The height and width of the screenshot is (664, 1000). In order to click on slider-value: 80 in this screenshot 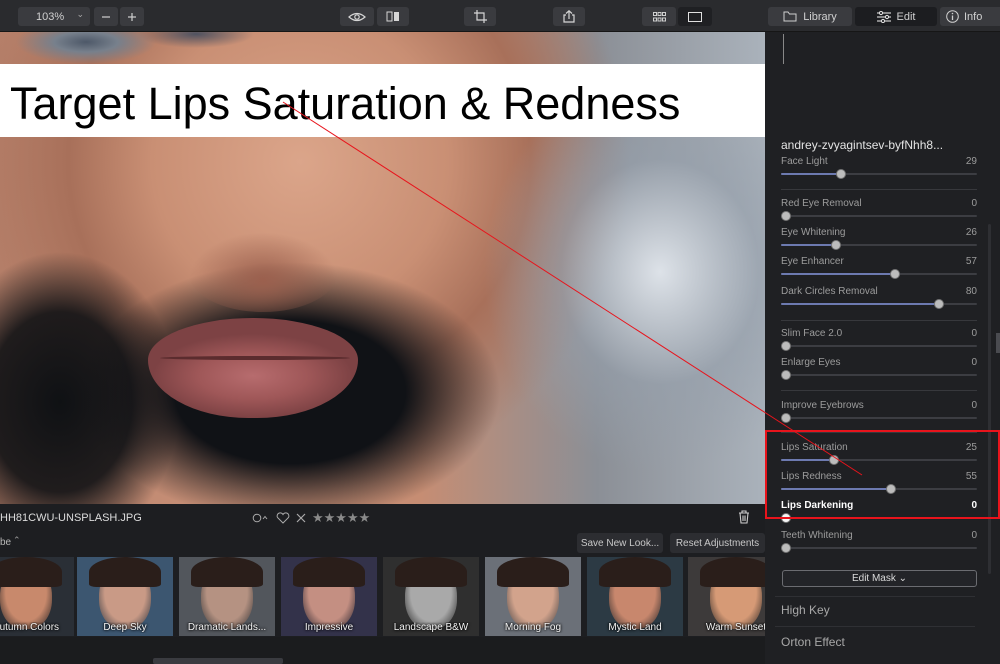, I will do `click(971, 291)`.